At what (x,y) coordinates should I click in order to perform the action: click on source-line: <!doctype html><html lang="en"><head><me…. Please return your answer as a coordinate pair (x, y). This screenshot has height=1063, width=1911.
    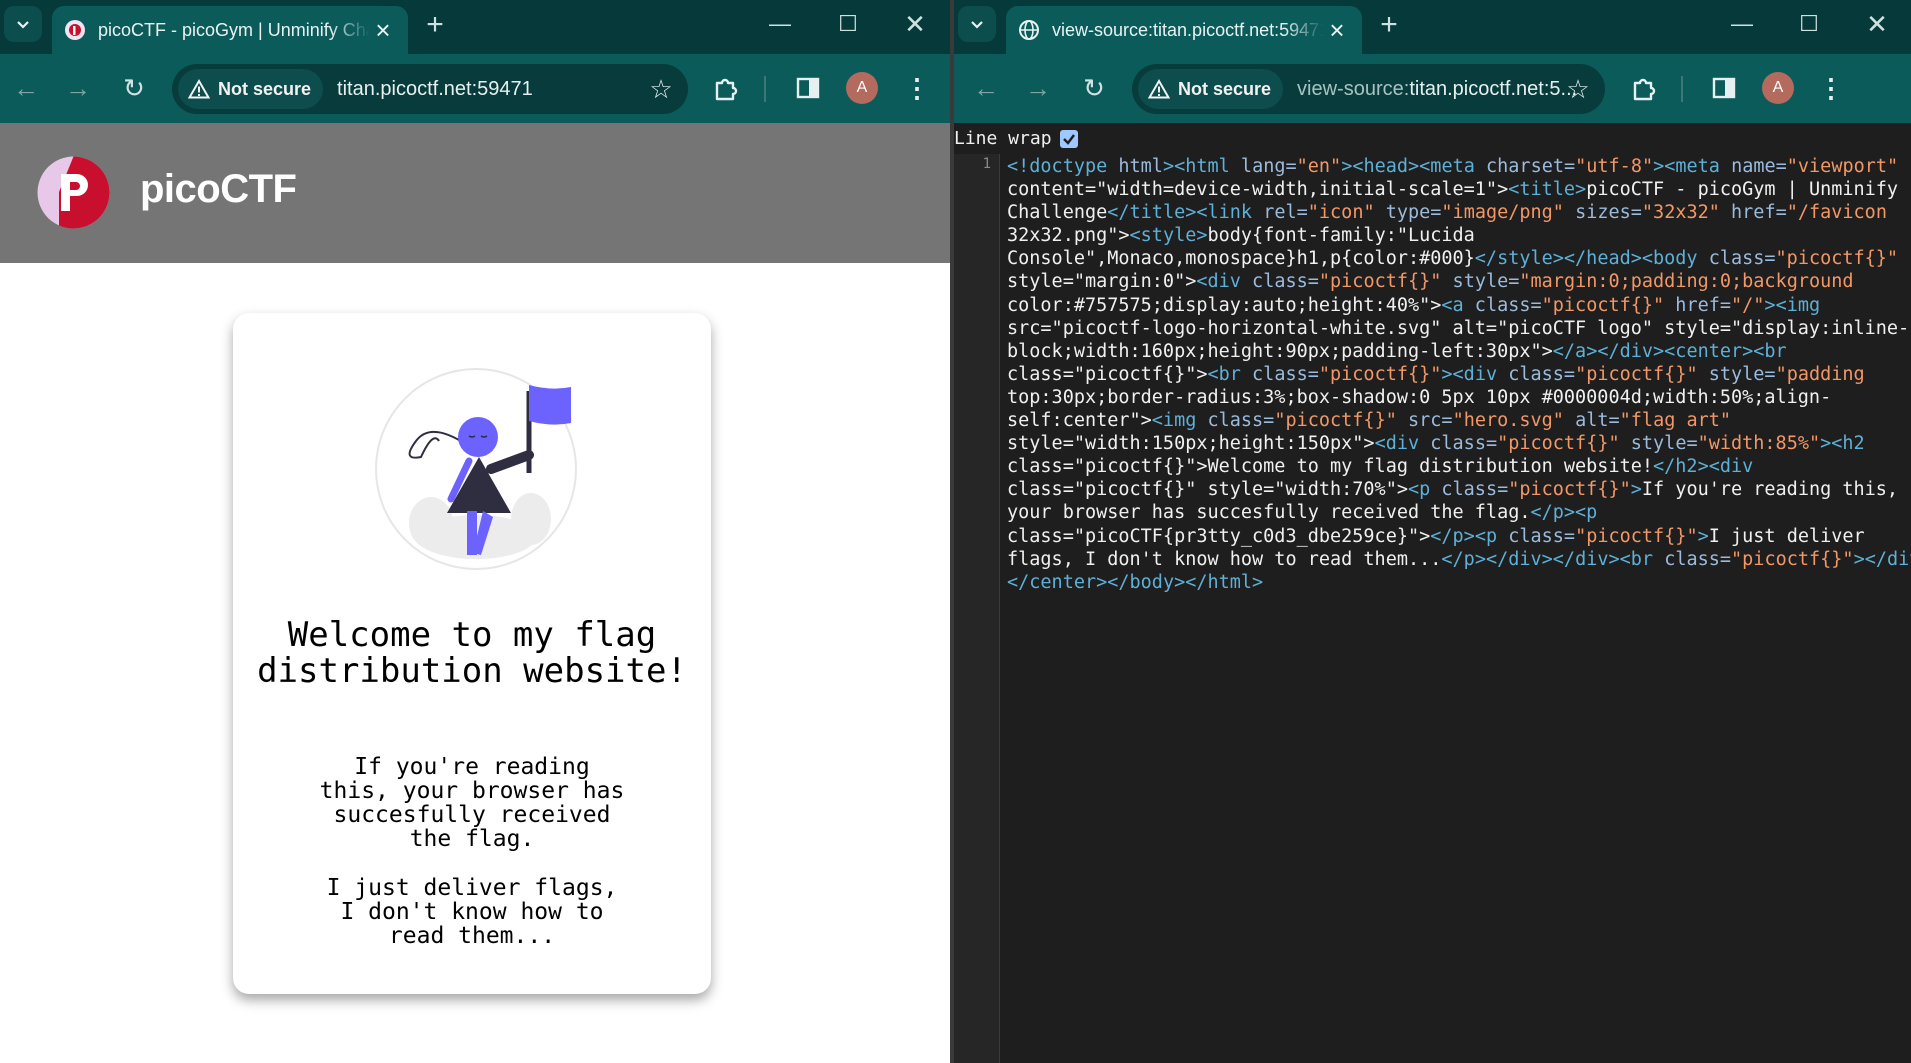
    Looking at the image, I should click on (1453, 166).